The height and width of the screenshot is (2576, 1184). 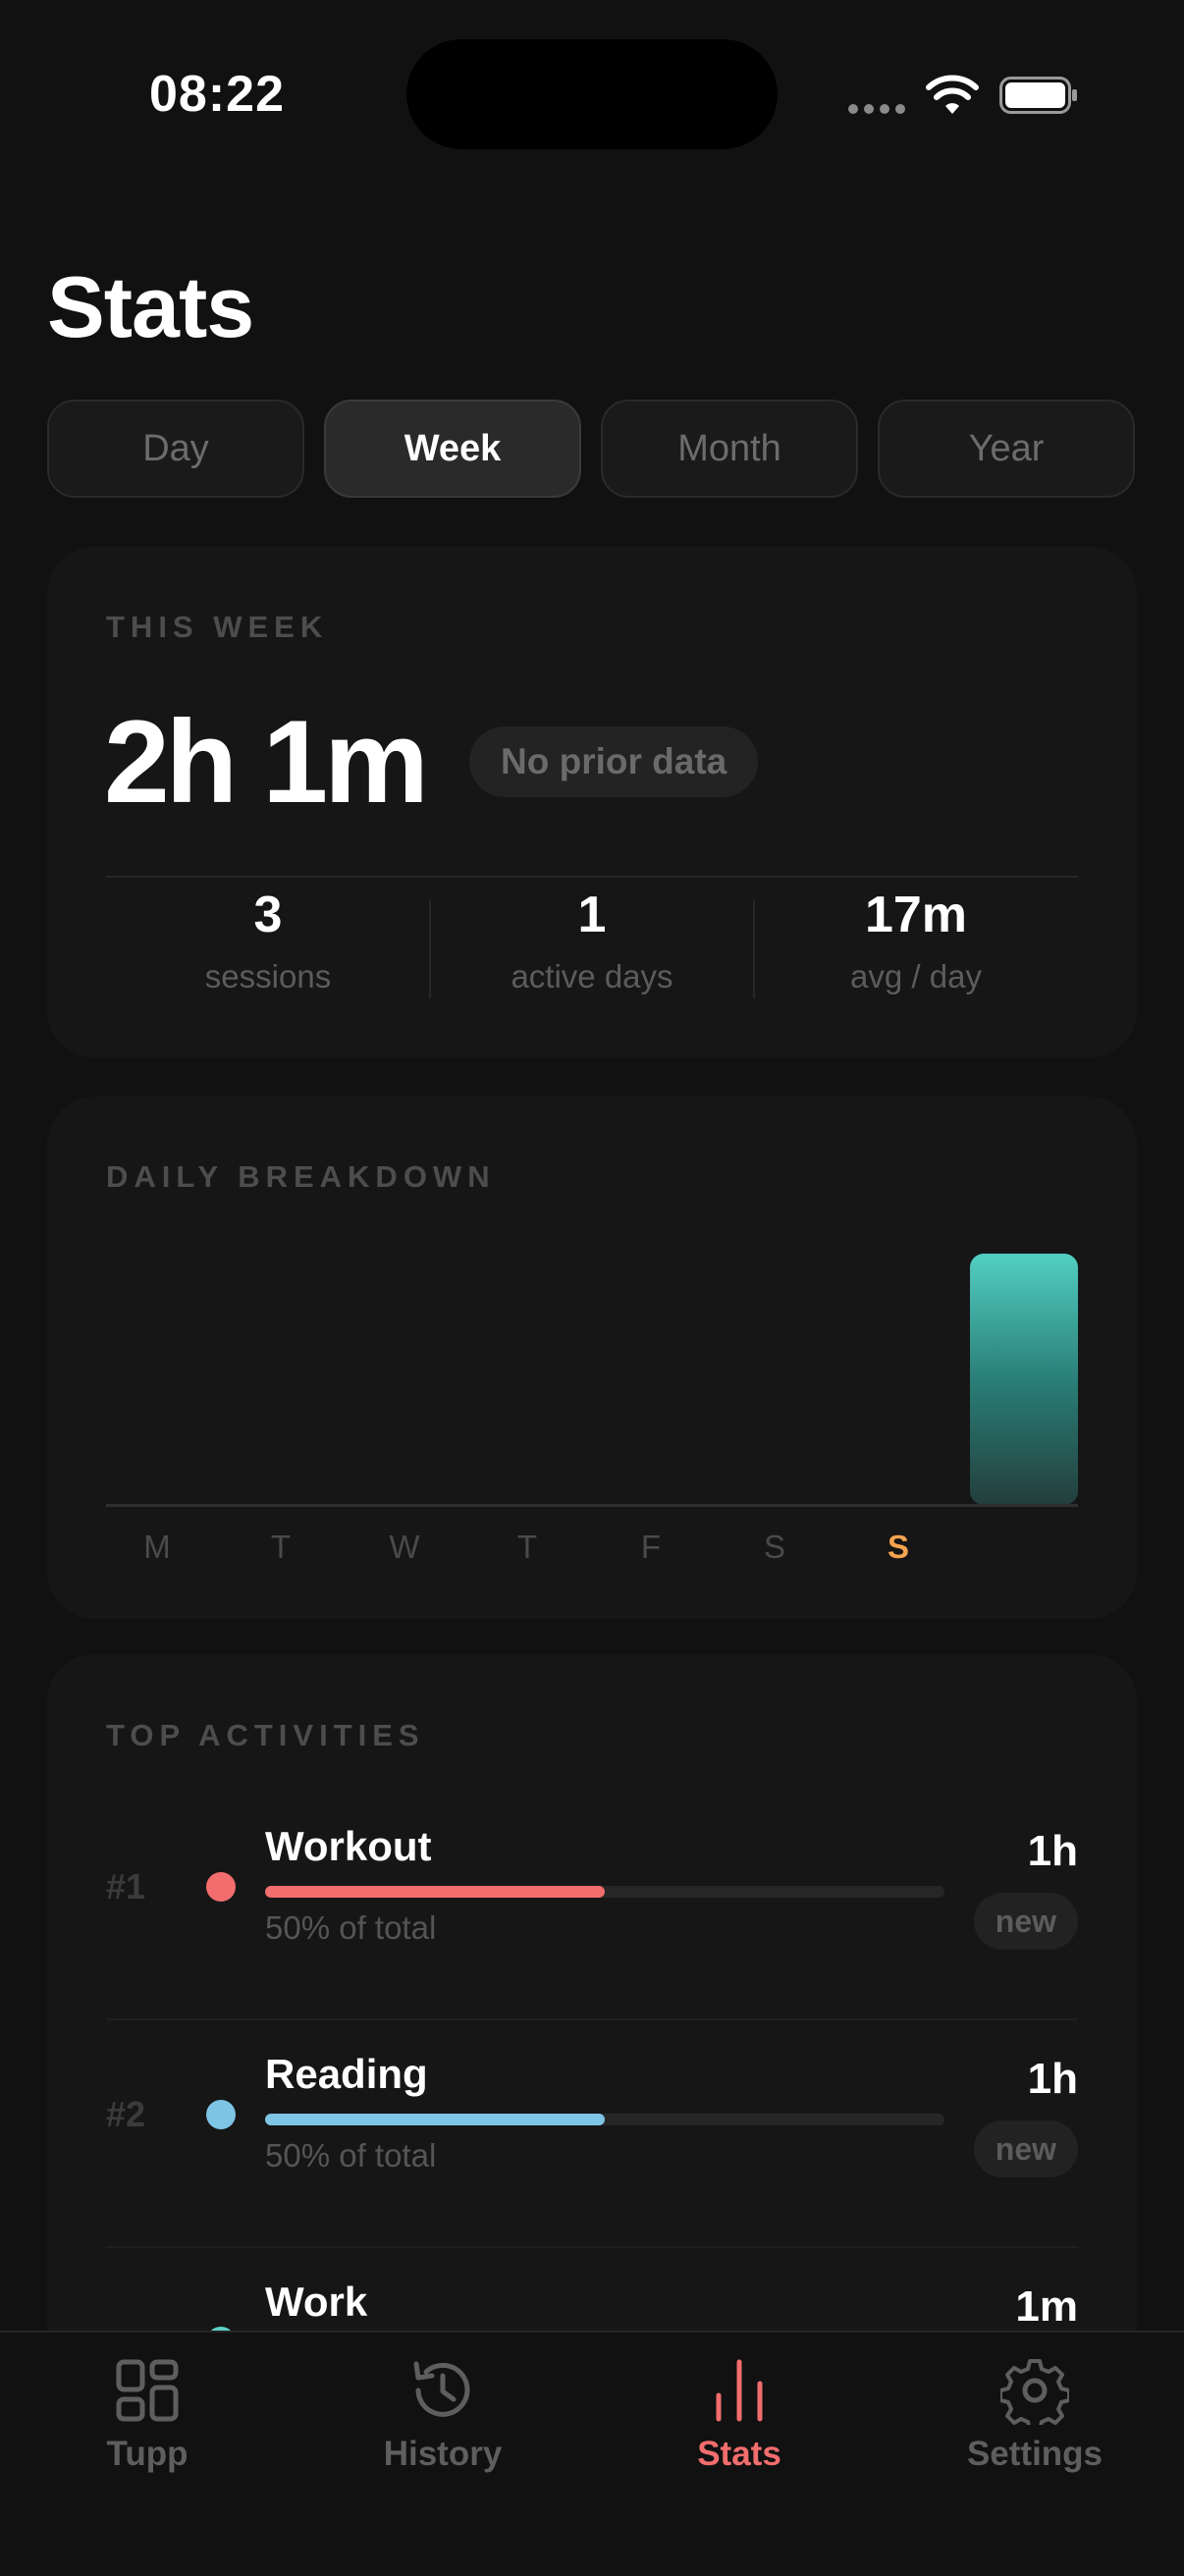 What do you see at coordinates (592, 94) in the screenshot?
I see `dynamic-island` at bounding box center [592, 94].